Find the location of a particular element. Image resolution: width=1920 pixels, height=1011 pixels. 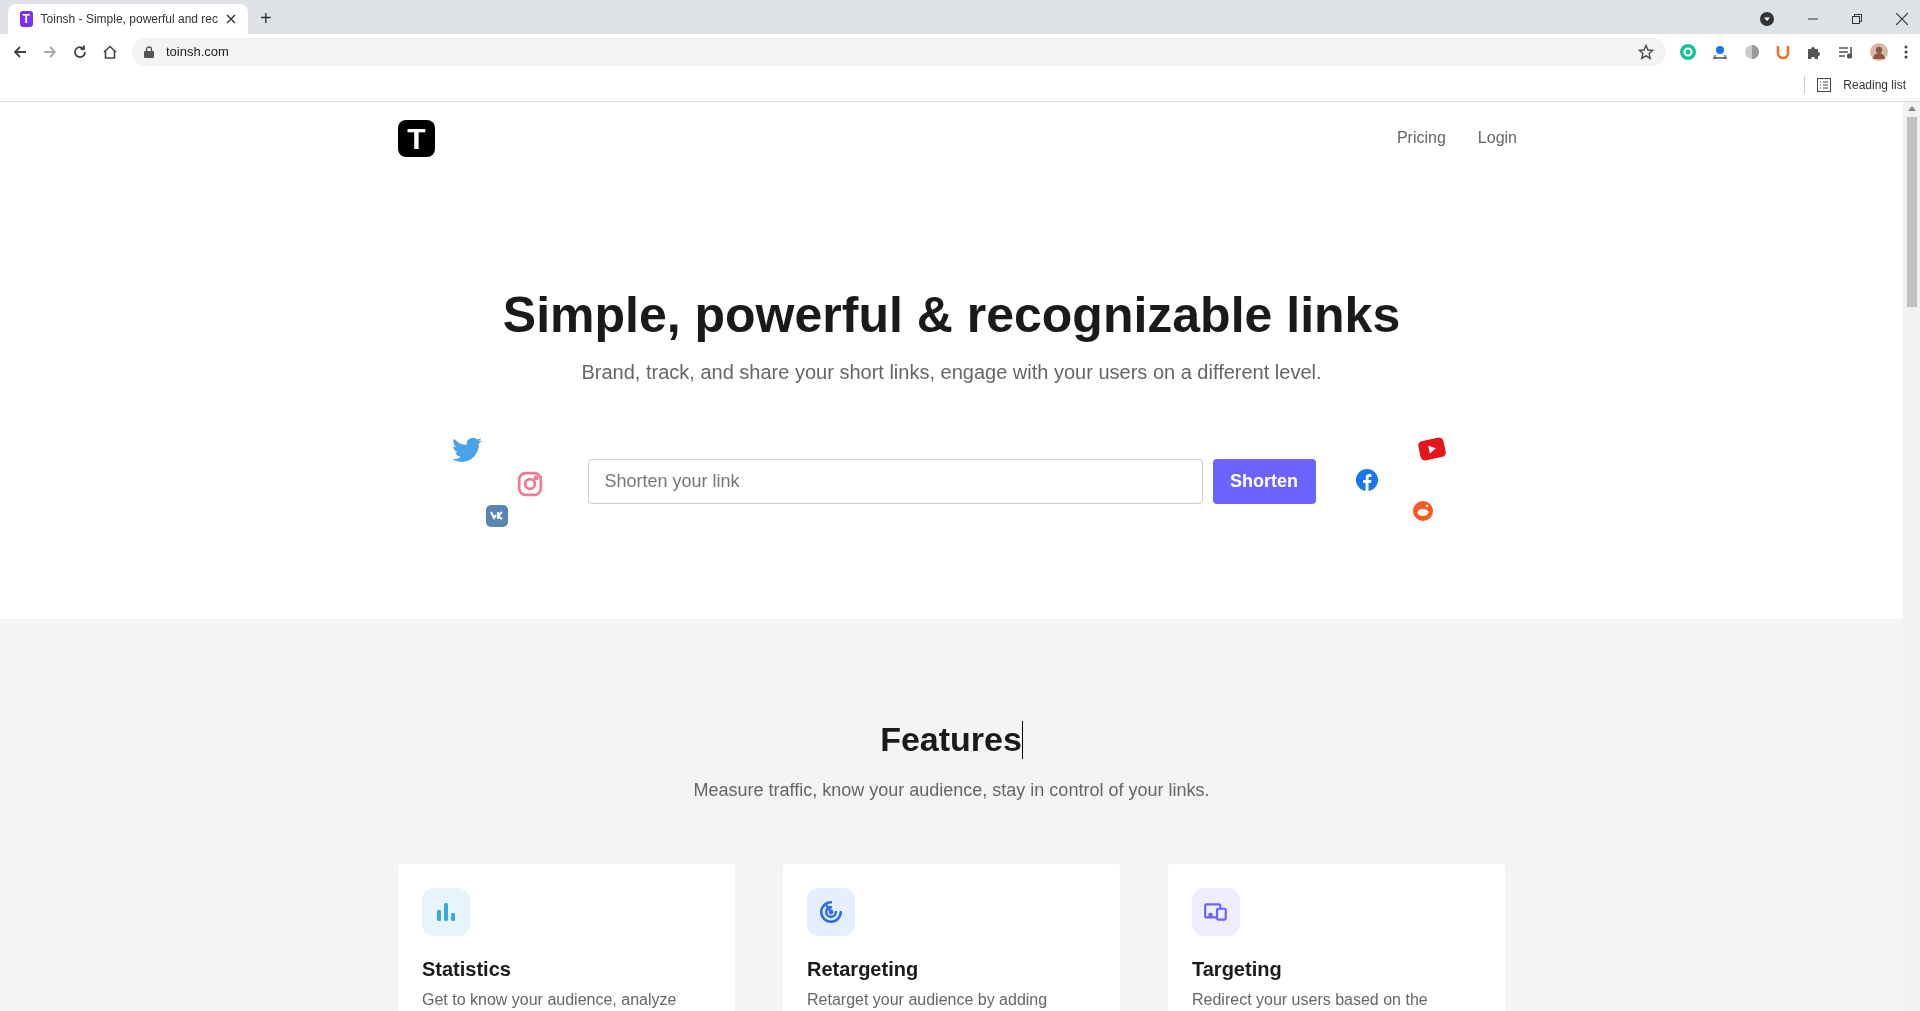

card-title: Retargeting is located at coordinates (863, 969).